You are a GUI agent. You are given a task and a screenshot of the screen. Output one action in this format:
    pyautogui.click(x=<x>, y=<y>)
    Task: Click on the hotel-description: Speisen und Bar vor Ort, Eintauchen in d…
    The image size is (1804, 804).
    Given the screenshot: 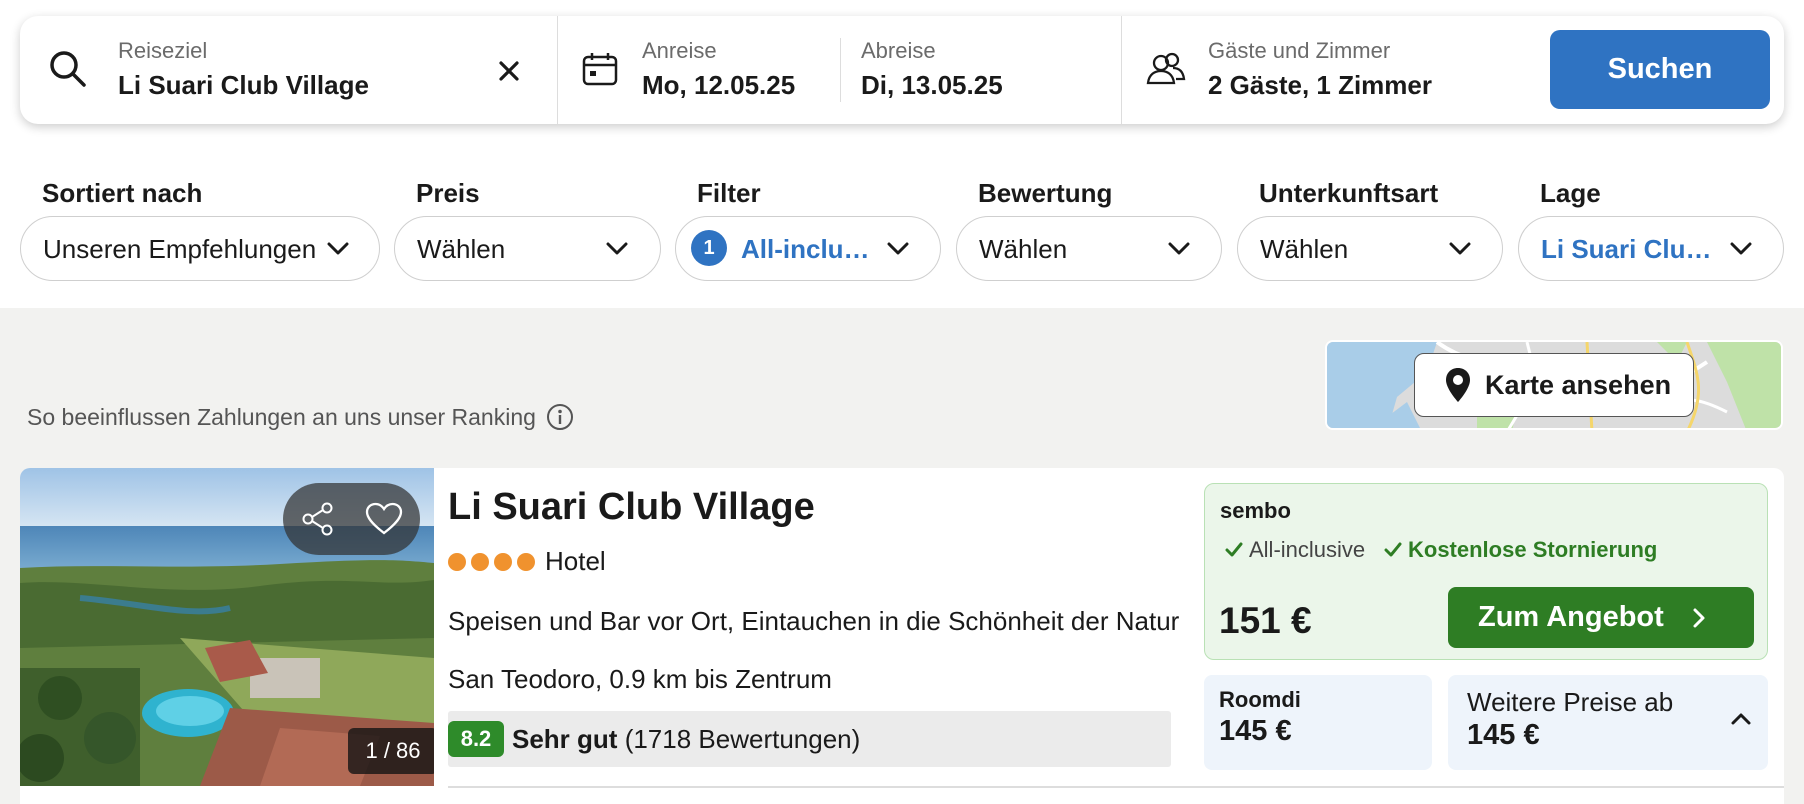 What is the action you would take?
    pyautogui.click(x=814, y=621)
    